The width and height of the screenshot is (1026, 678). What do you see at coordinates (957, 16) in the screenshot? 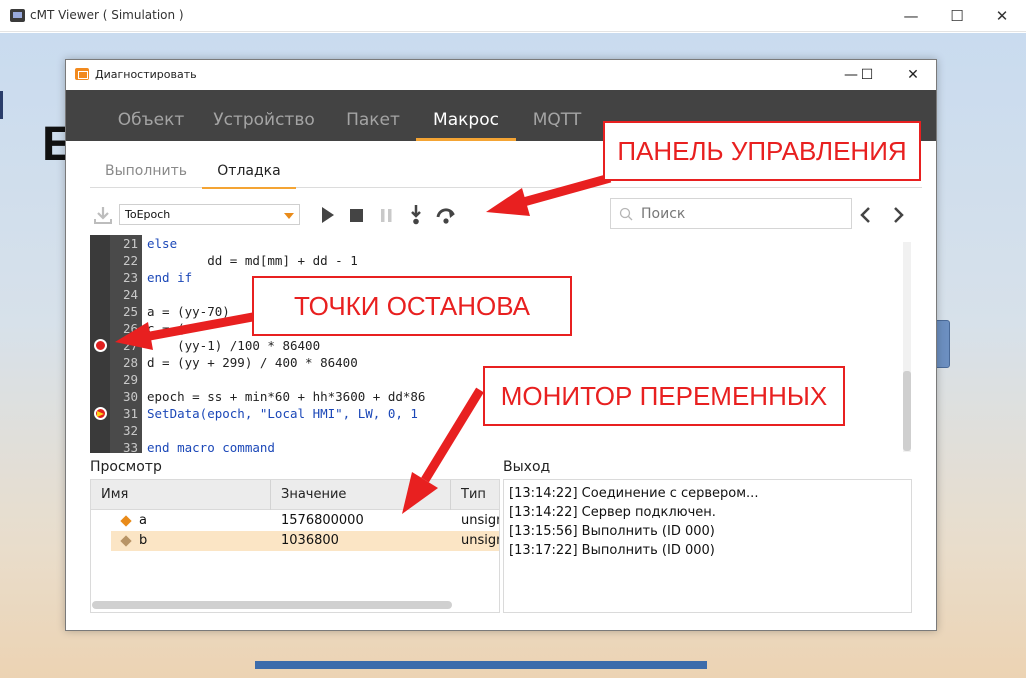
I see `outer-maximize-button: ☐` at bounding box center [957, 16].